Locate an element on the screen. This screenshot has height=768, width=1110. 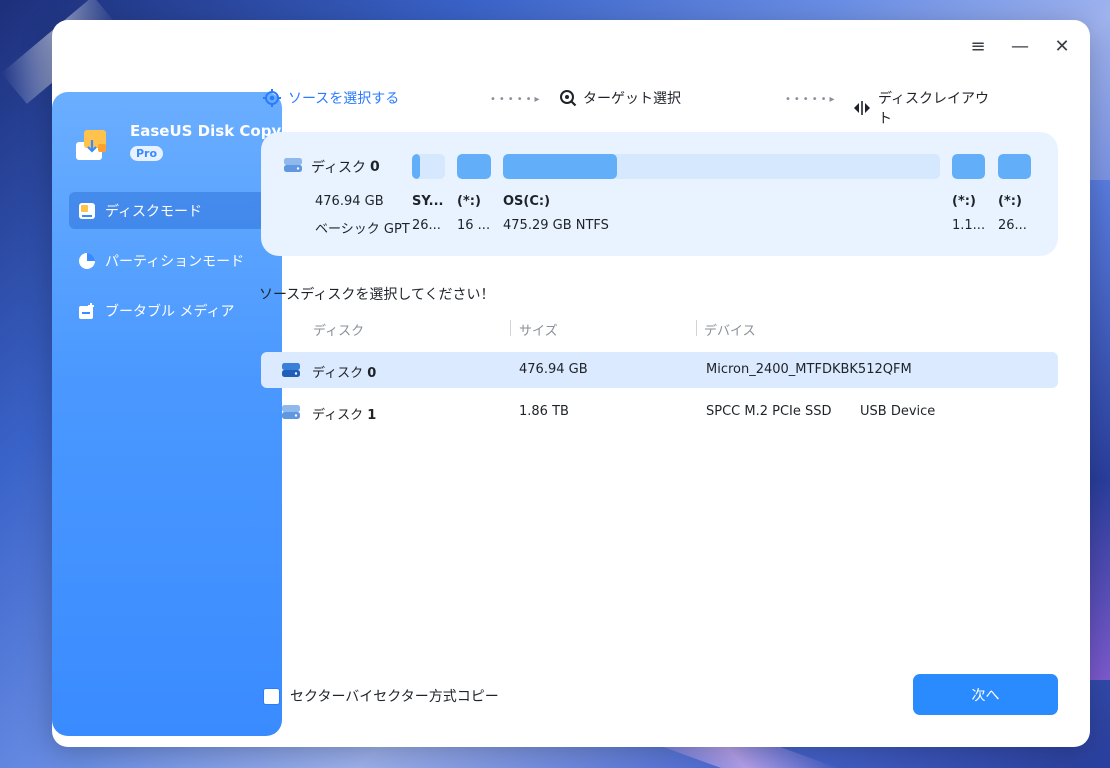
disk-cell: ディスク 0 is located at coordinates (344, 371).